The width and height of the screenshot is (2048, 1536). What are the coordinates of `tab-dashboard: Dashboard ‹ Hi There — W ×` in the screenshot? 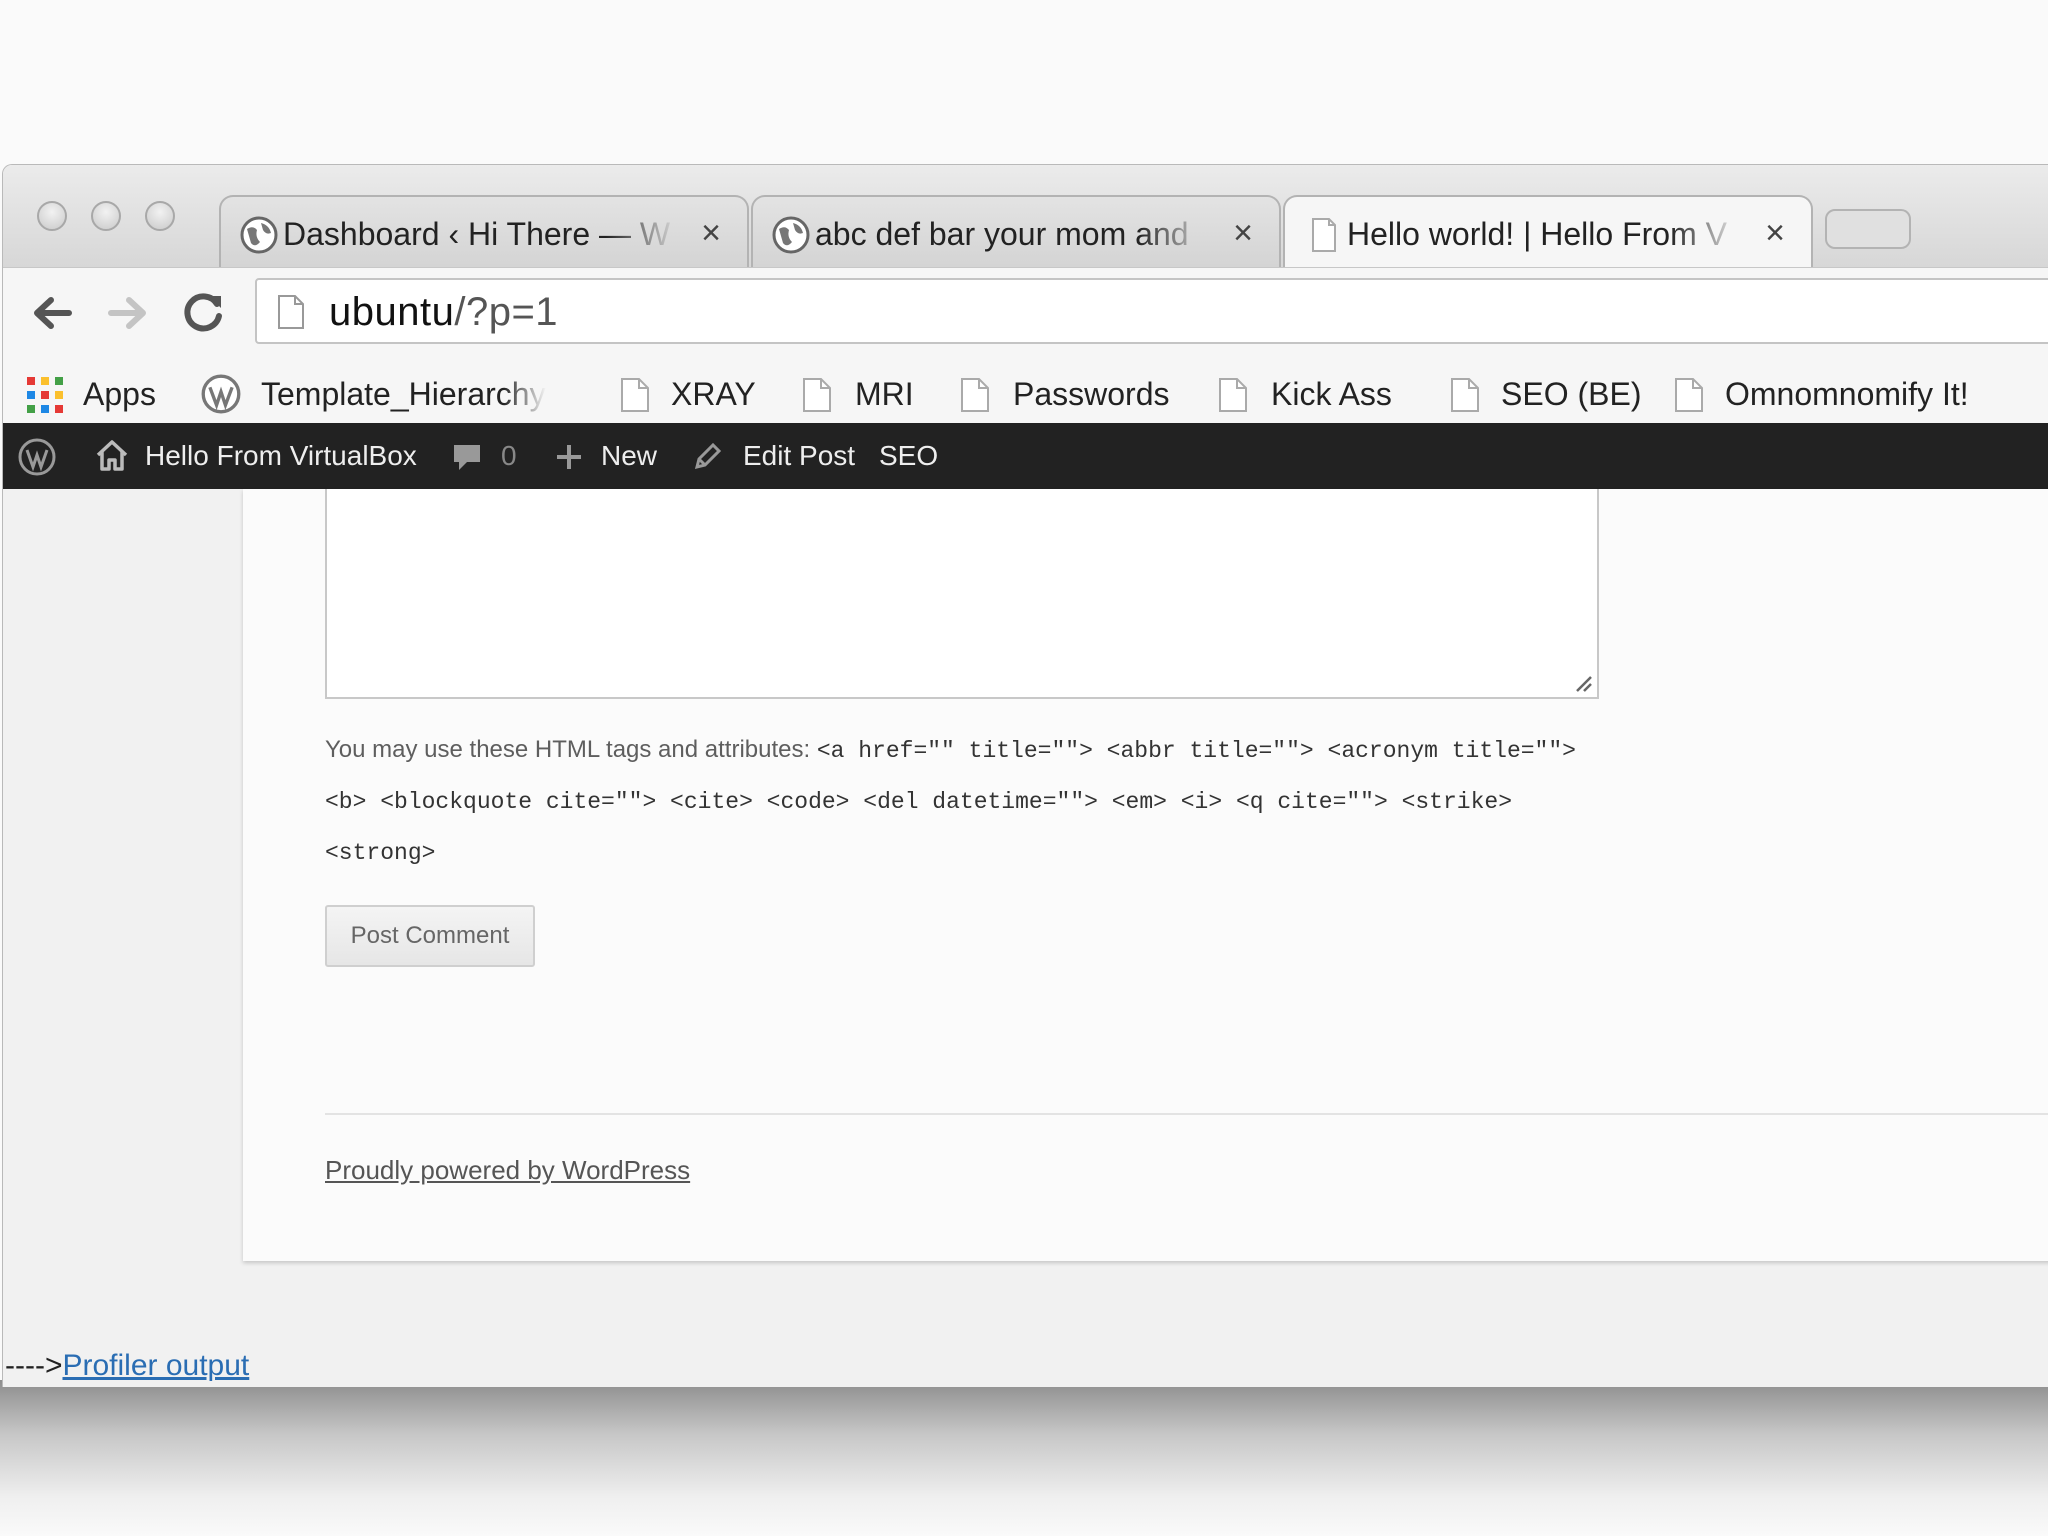 It's located at (484, 231).